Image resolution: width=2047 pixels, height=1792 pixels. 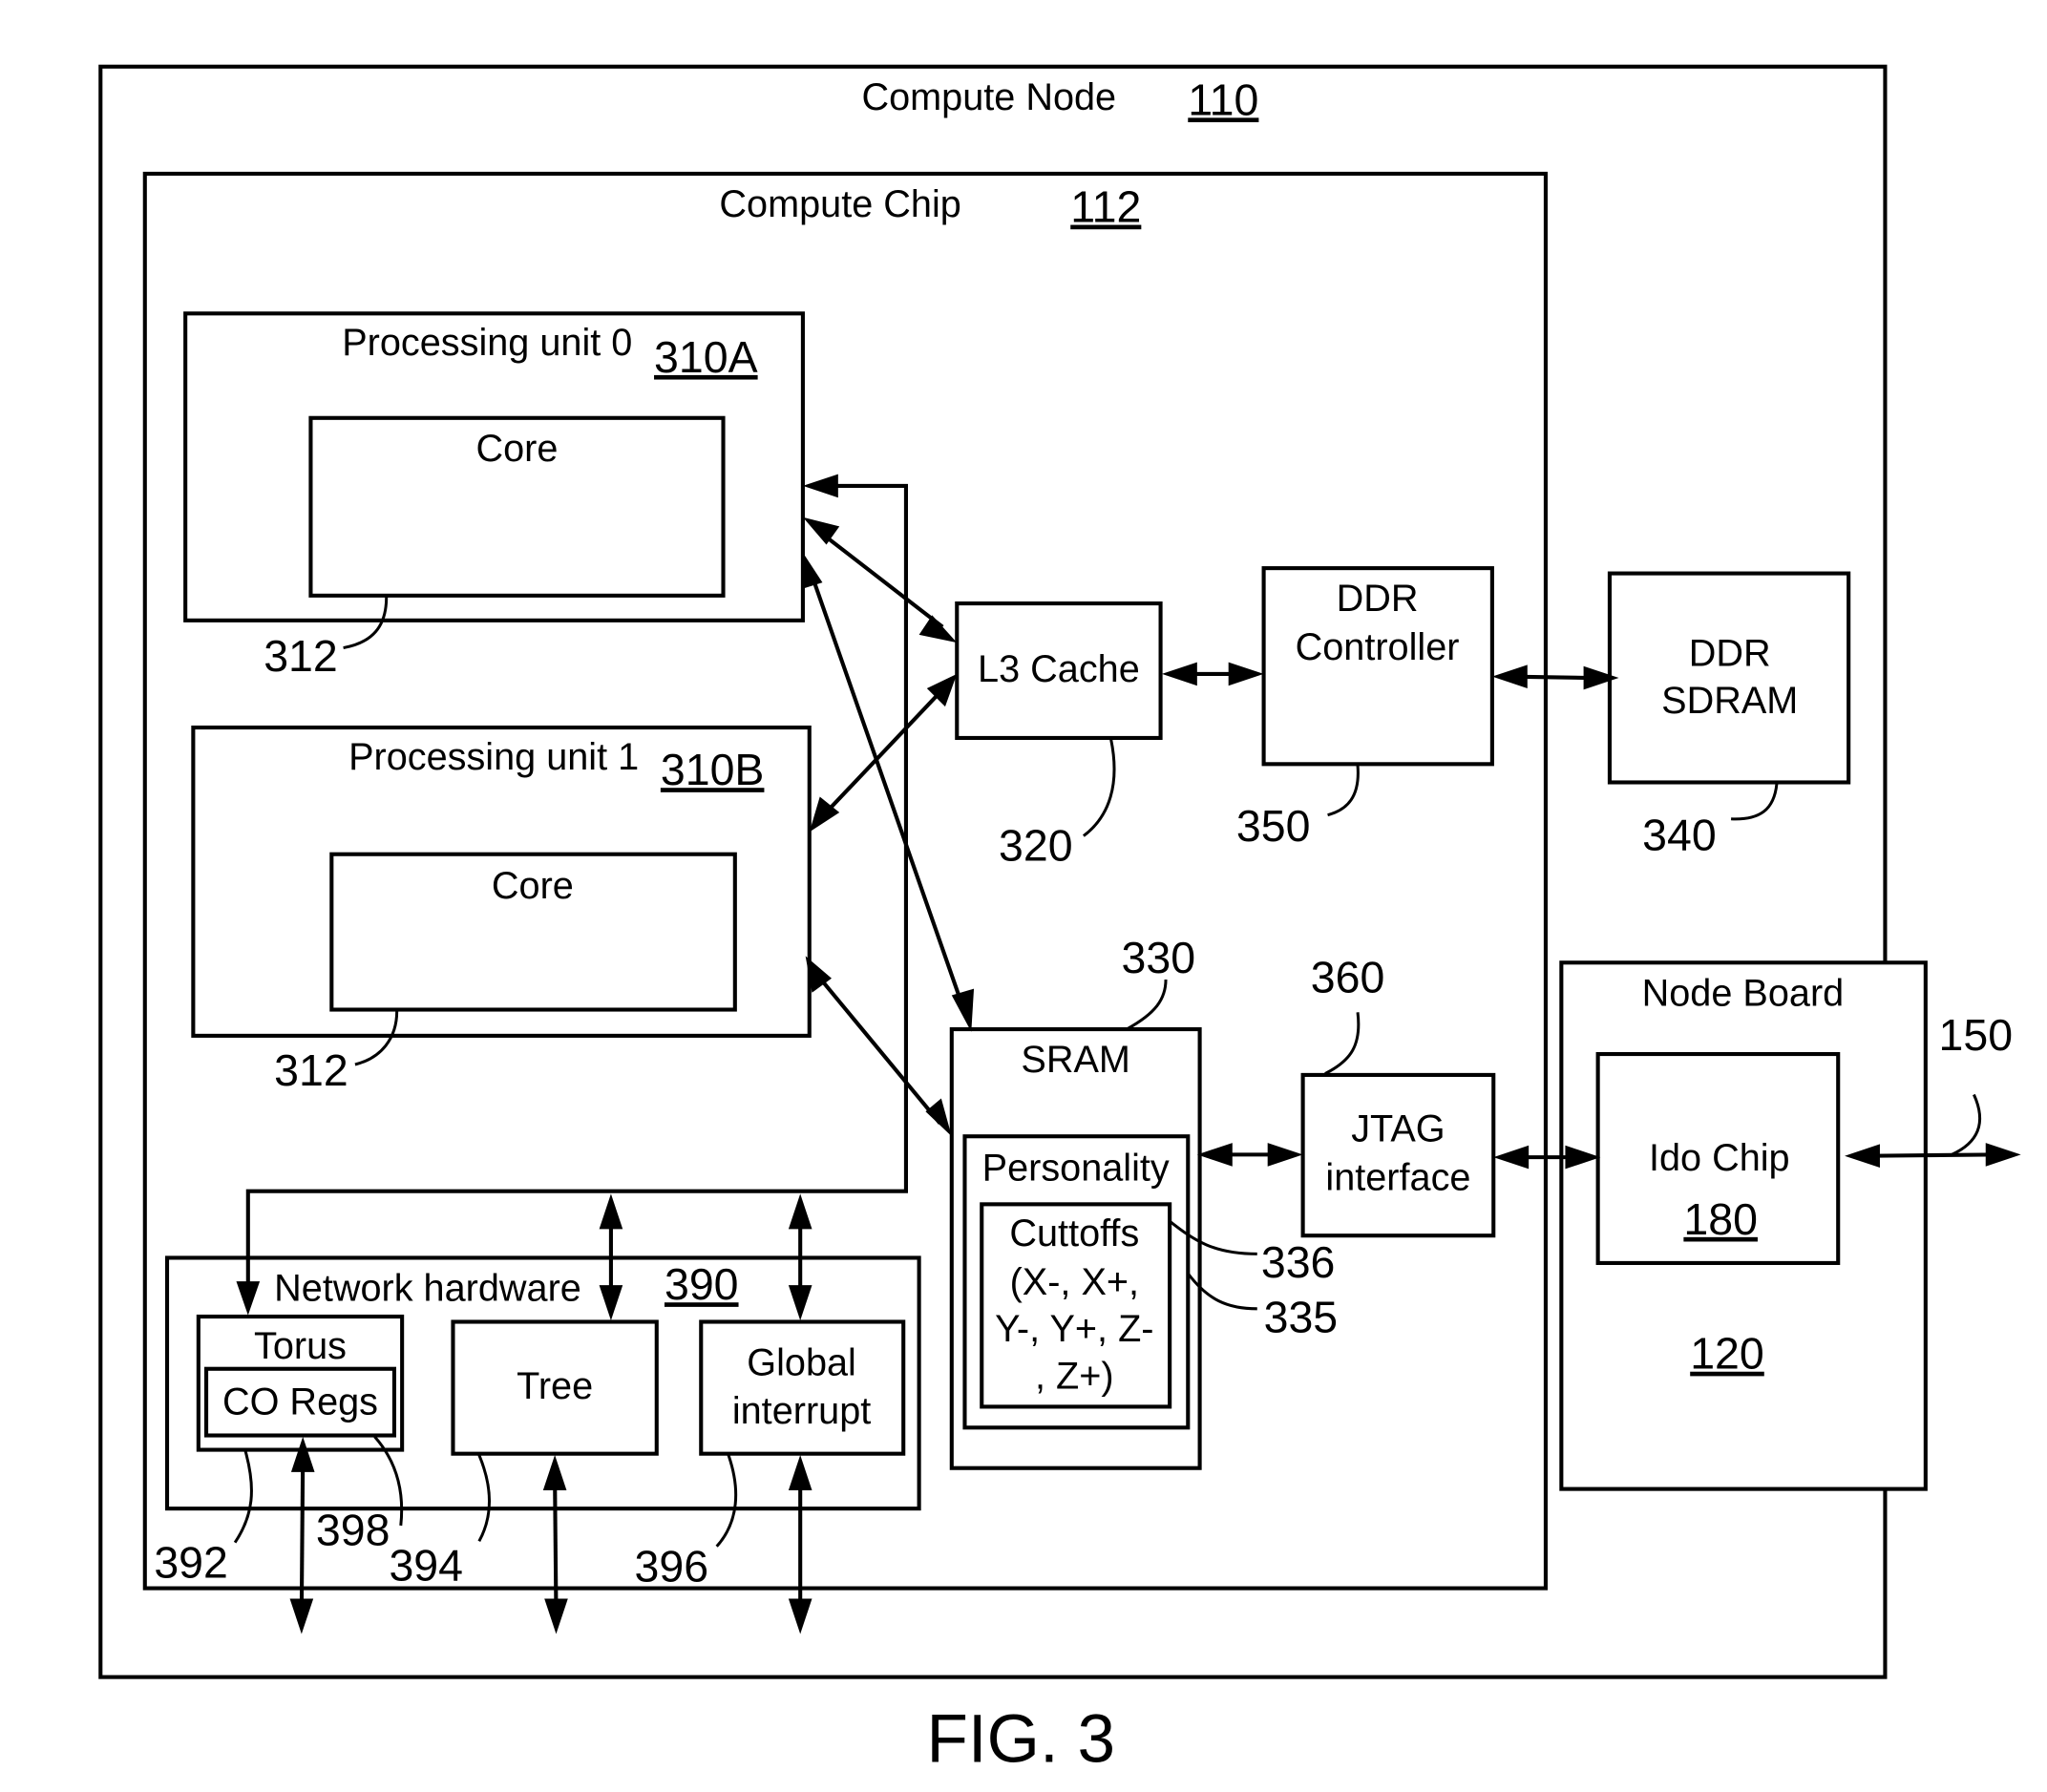 I want to click on l3-cache-label: L3 Cache, so click(x=1059, y=669).